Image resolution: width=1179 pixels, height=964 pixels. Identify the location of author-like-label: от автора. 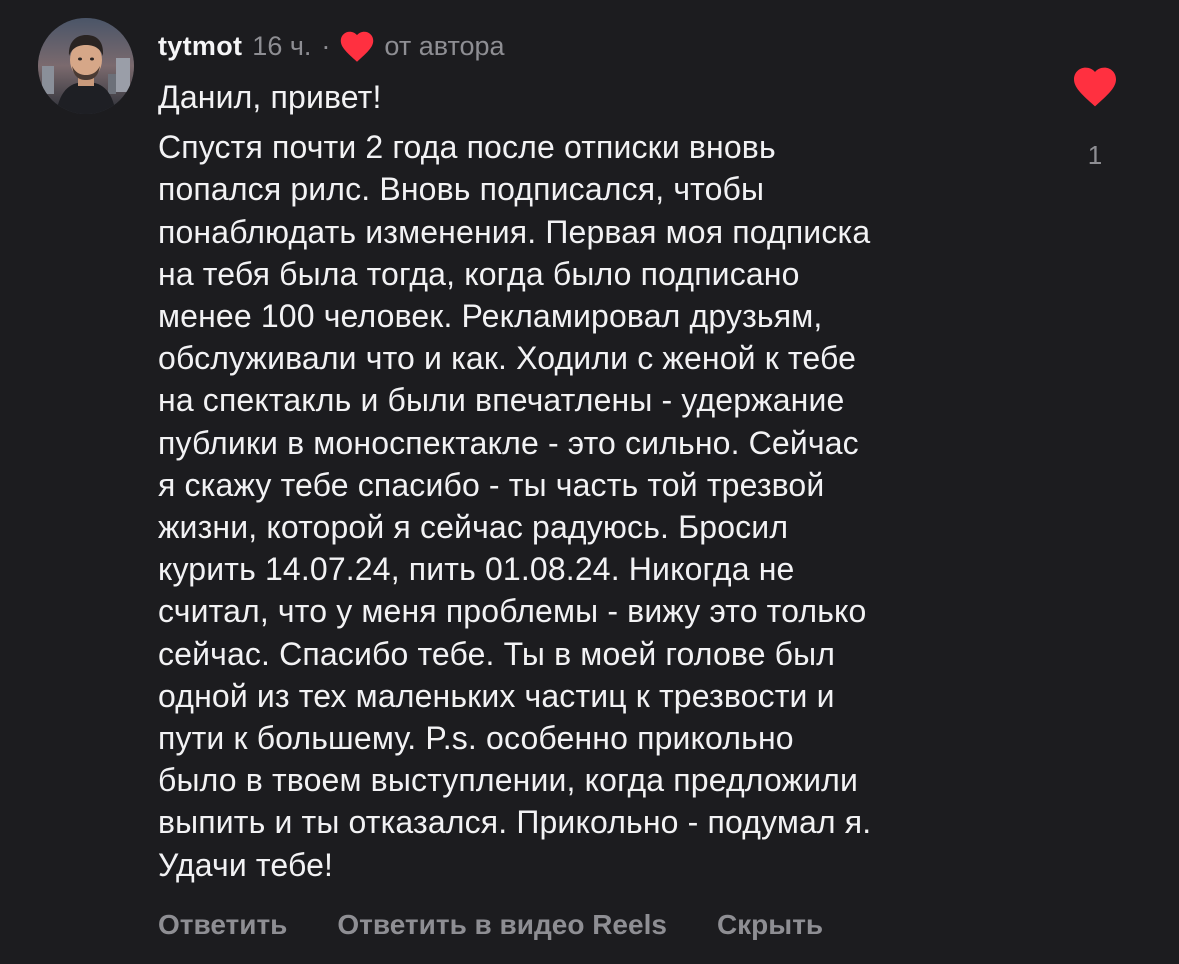
(444, 45).